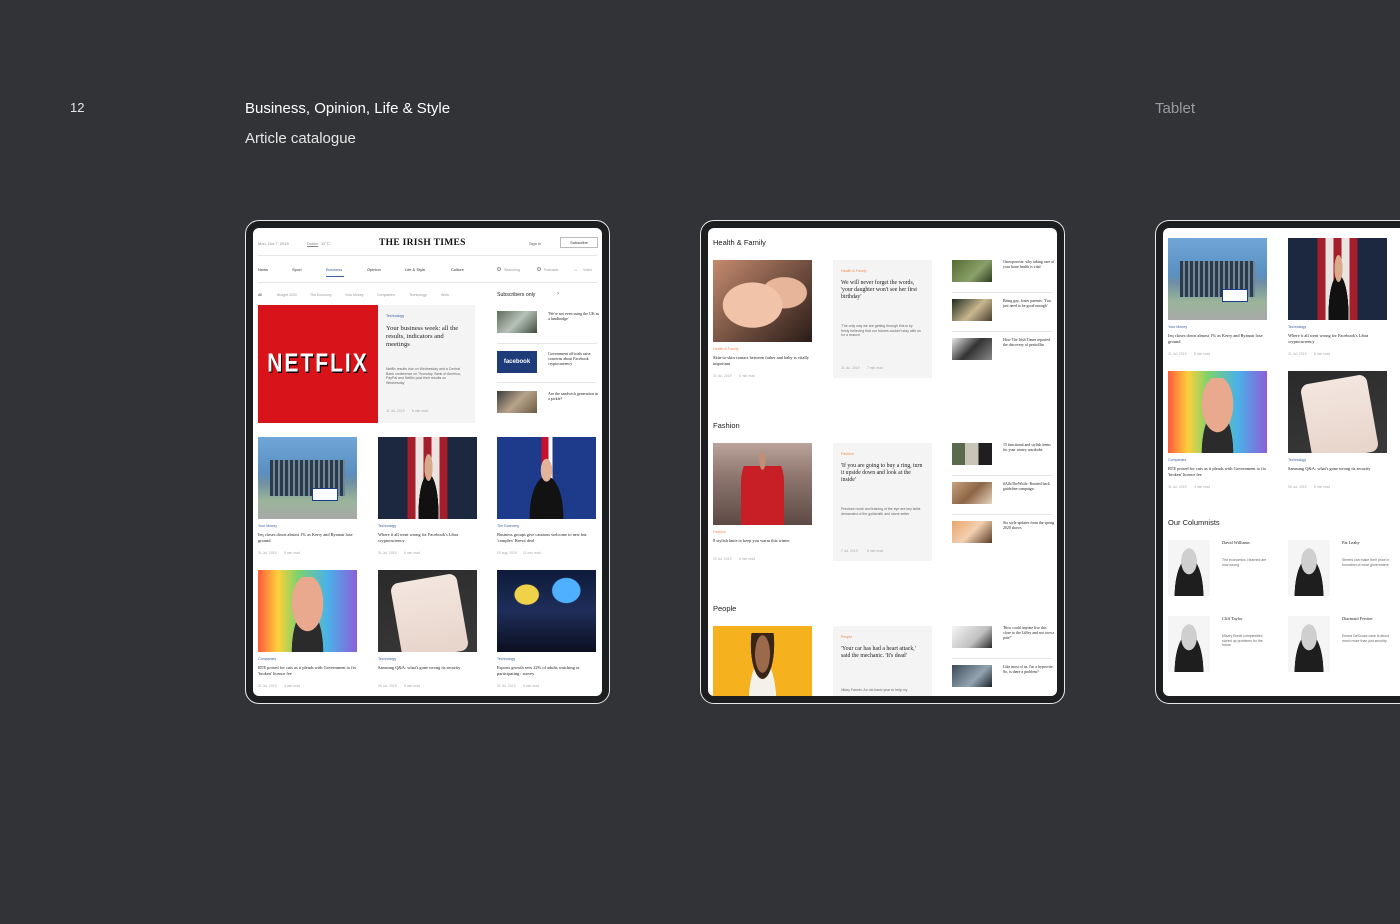 Image resolution: width=1400 pixels, height=924 pixels. What do you see at coordinates (263, 269) in the screenshot?
I see `nav-news: News` at bounding box center [263, 269].